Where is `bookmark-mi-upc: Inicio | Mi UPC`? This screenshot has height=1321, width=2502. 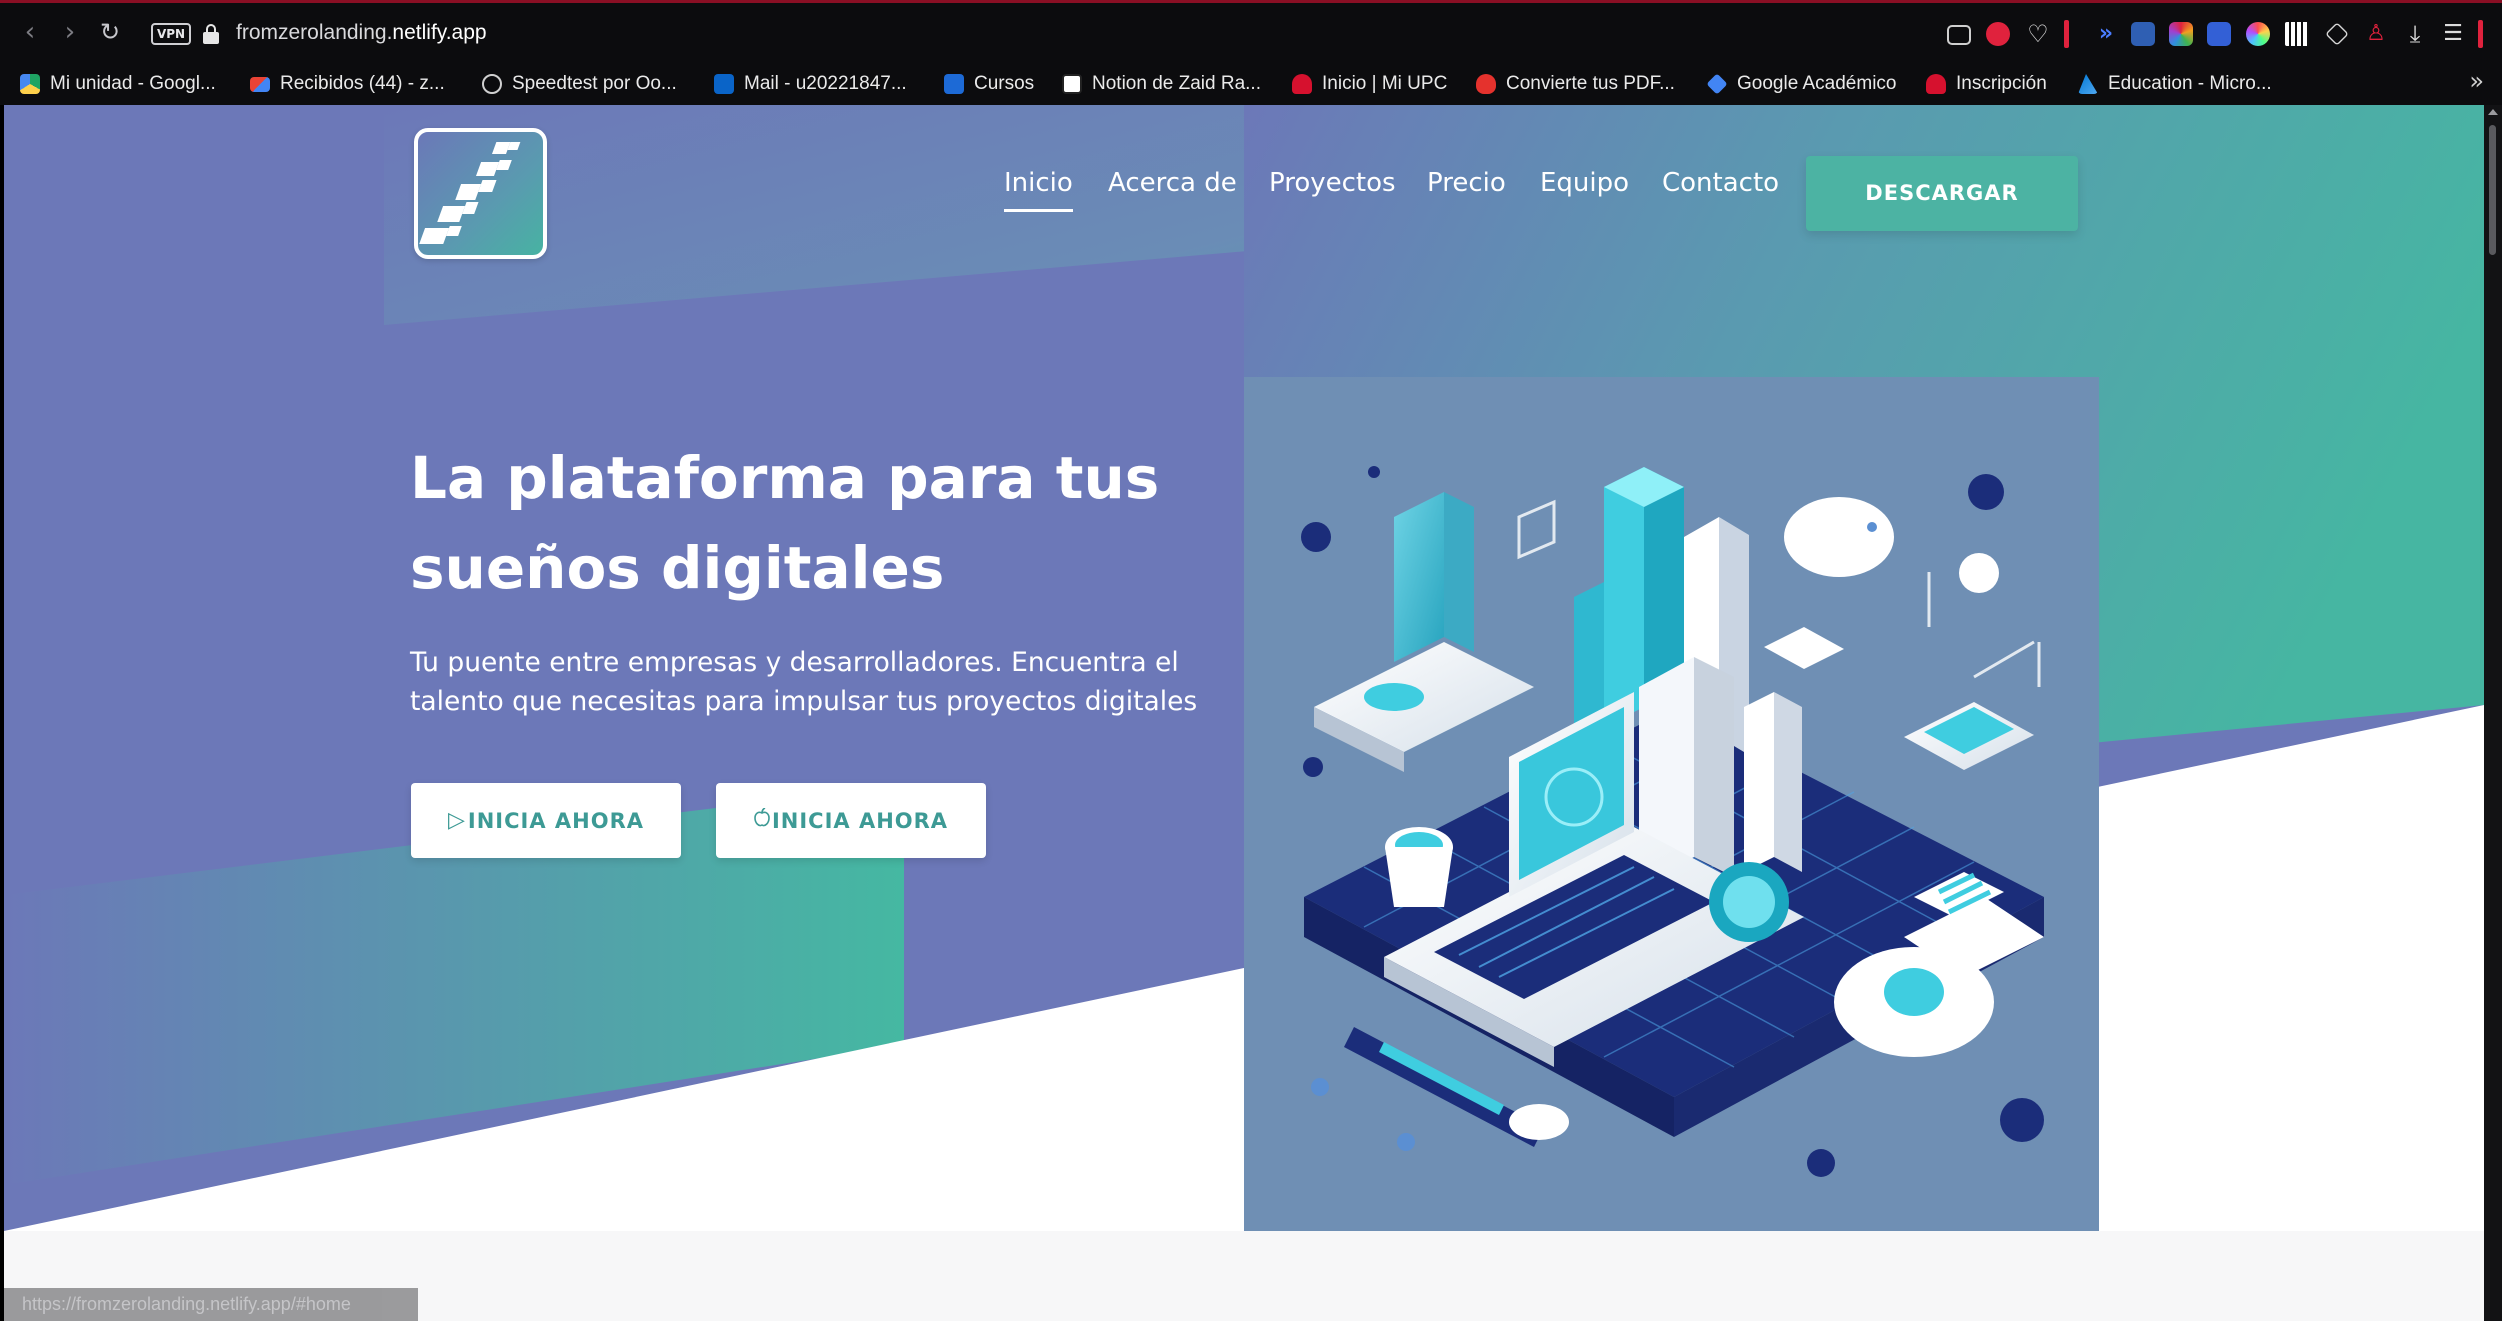
bookmark-mi-upc: Inicio | Mi UPC is located at coordinates (1369, 84).